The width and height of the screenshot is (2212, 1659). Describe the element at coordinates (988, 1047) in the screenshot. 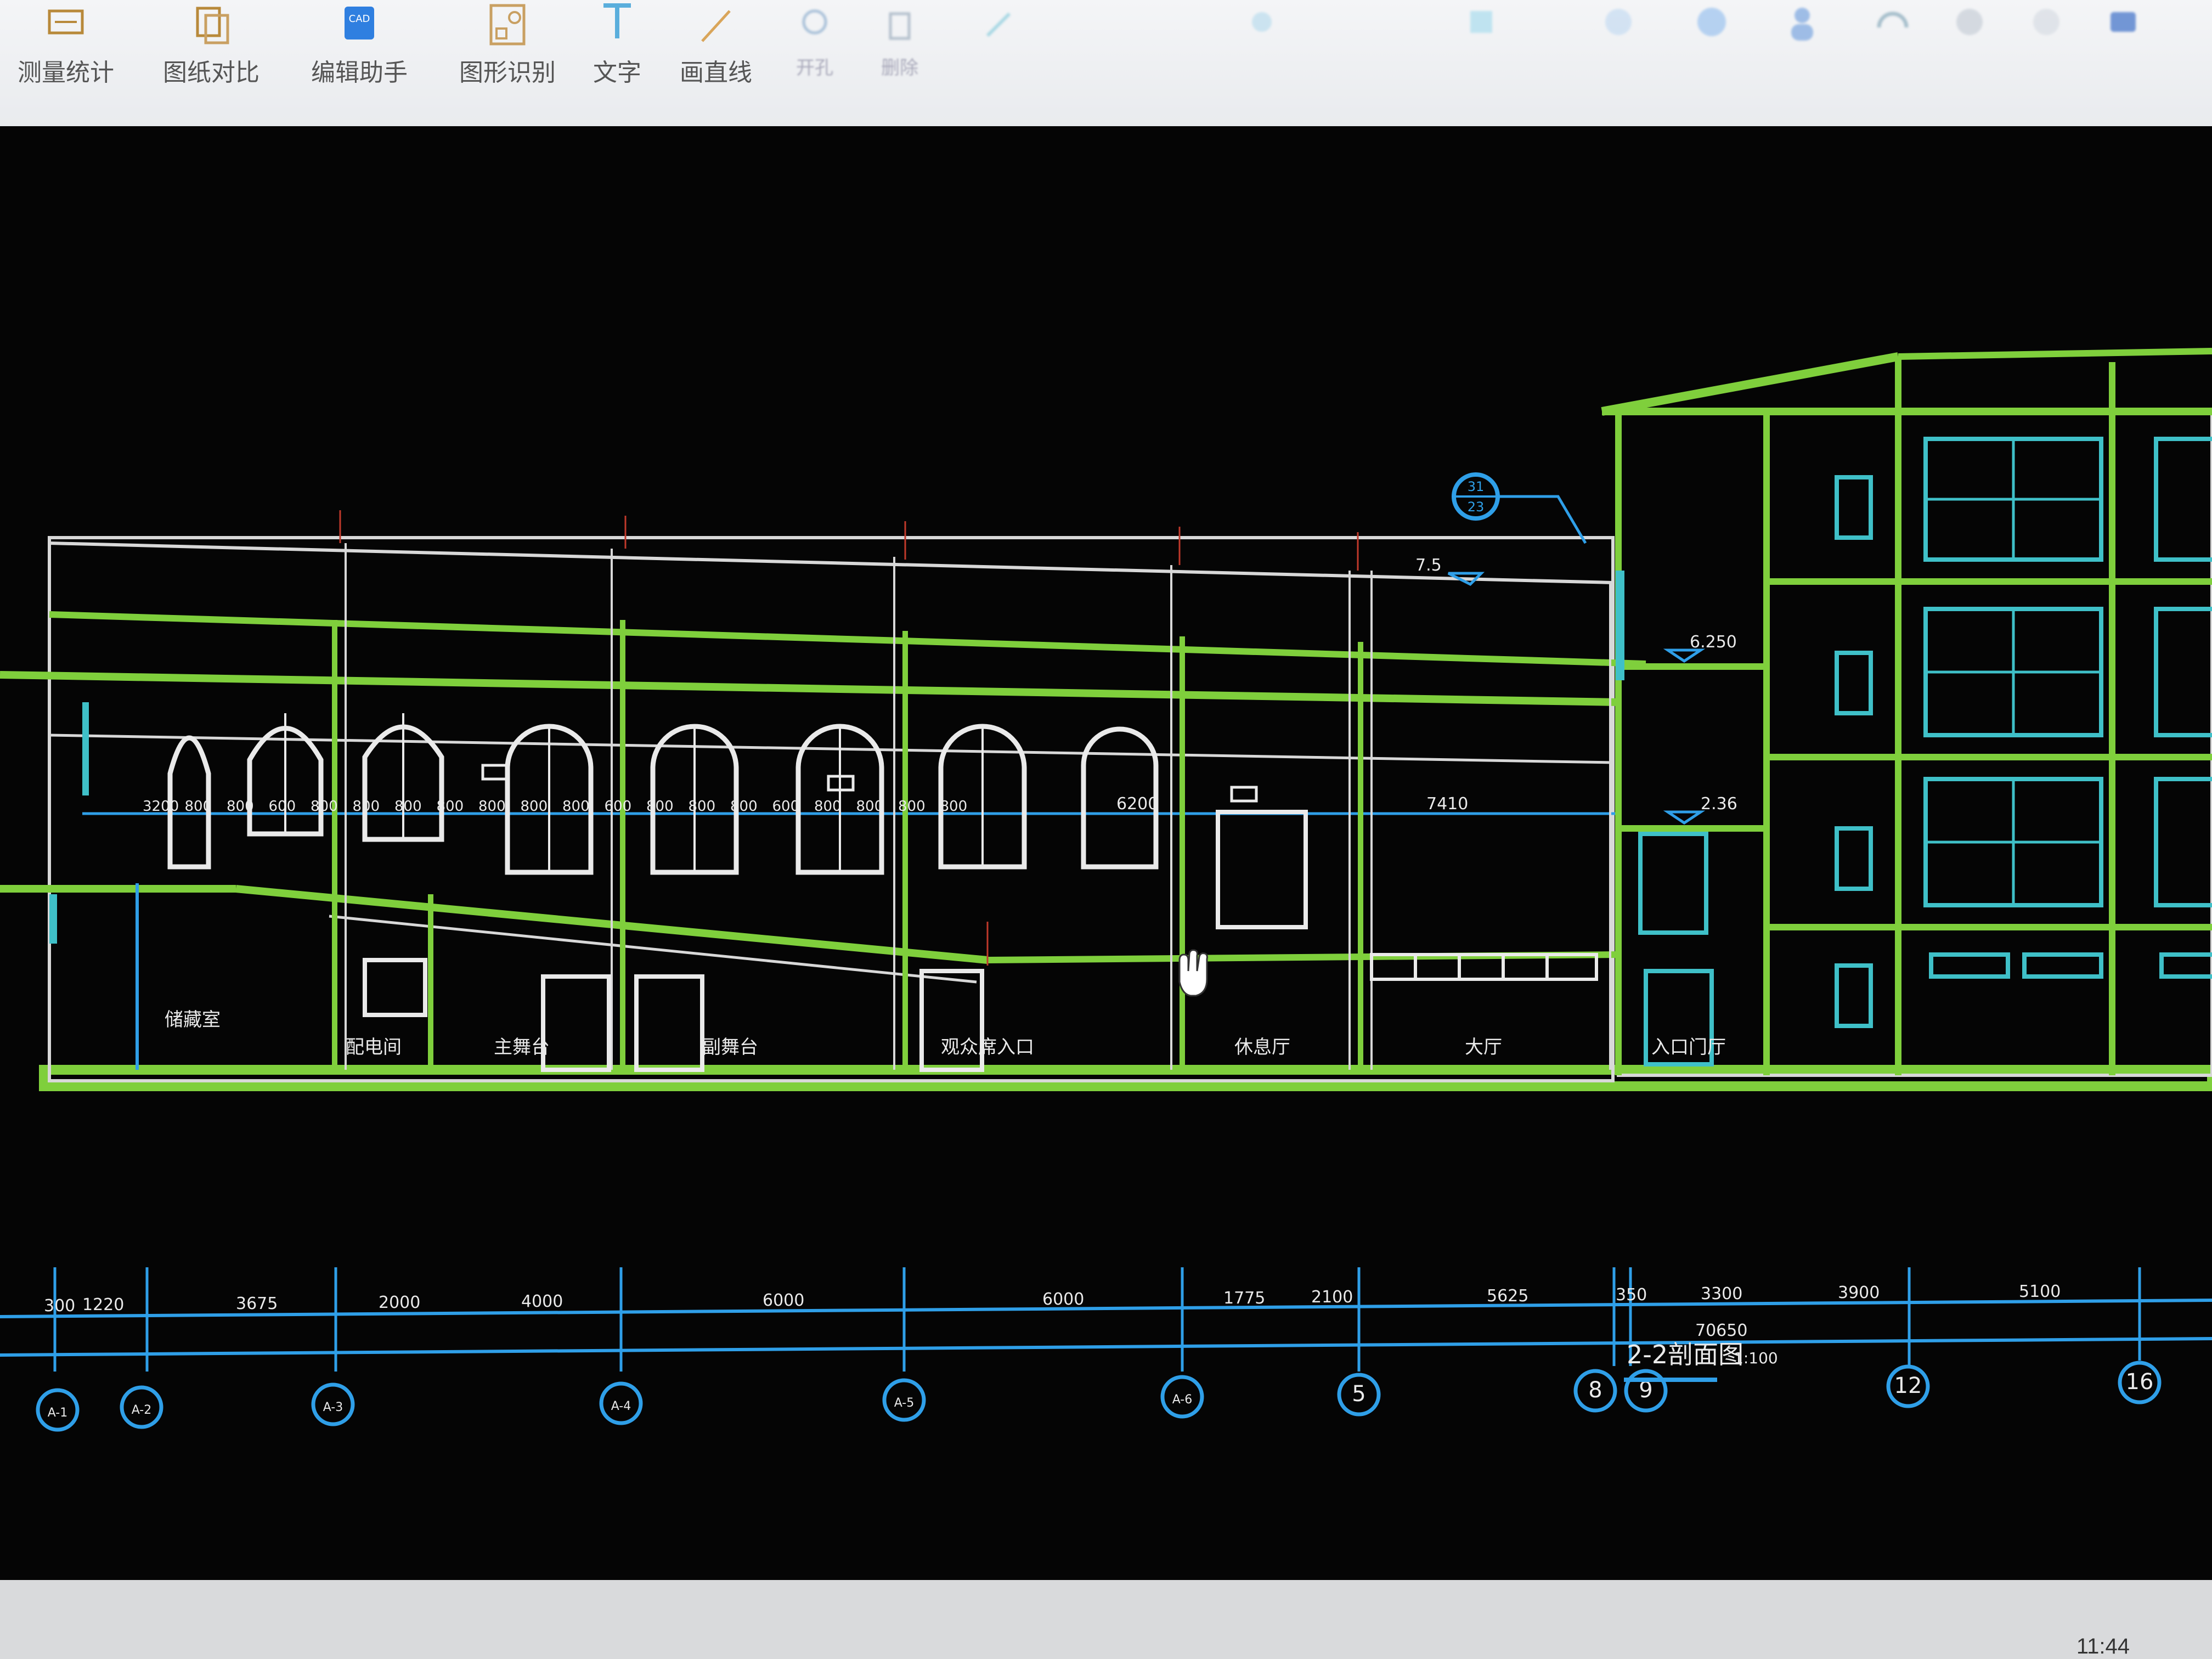

I see `room-label: 观众席入口` at that location.